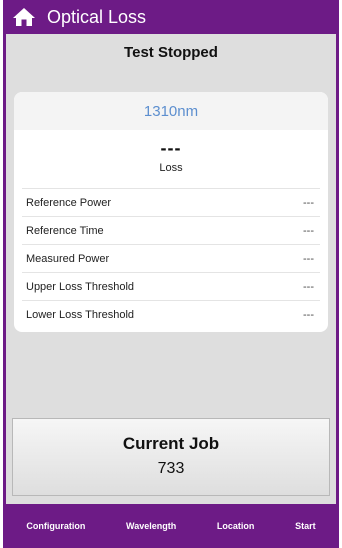 The height and width of the screenshot is (548, 342). I want to click on reference-time-row: Reference Time ---, so click(171, 230).